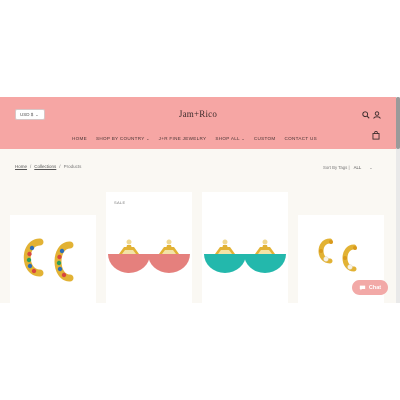 This screenshot has width=400, height=400. I want to click on nav-fine-jewelry: J+R FINE JEWELRY, so click(183, 138).